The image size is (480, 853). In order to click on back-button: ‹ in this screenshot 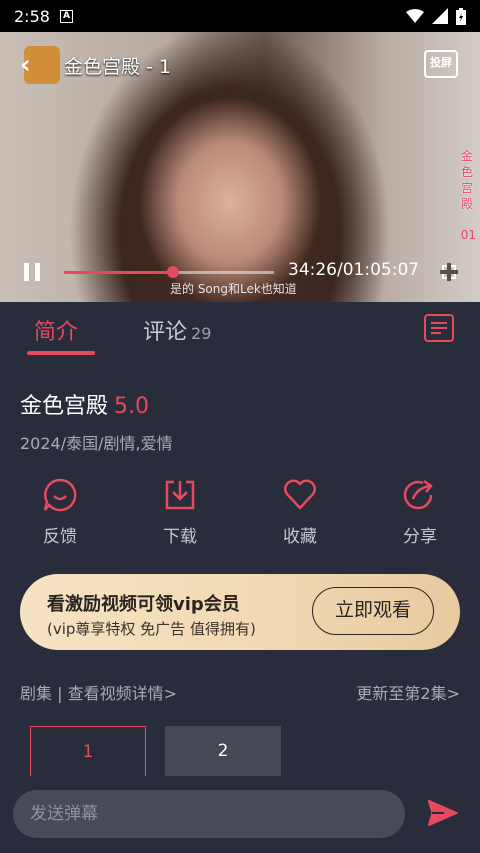, I will do `click(25, 65)`.